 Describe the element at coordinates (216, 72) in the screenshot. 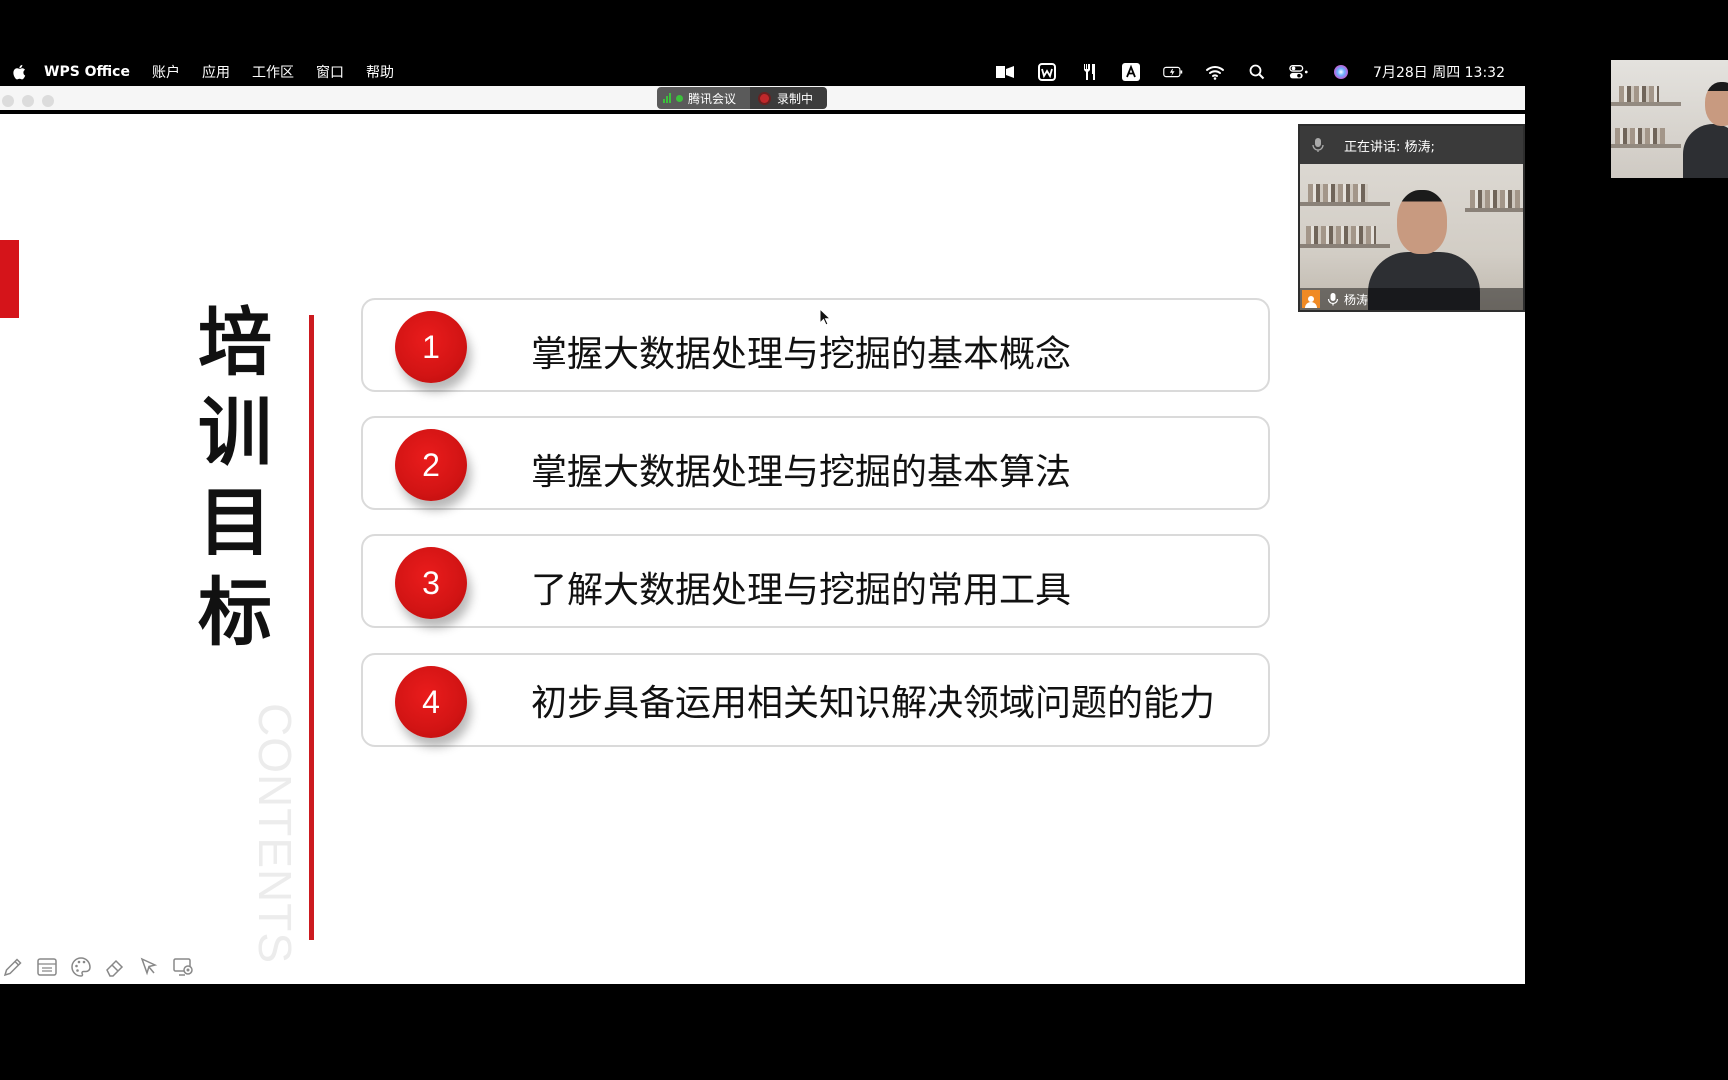

I see `menu-apps: 应用` at that location.